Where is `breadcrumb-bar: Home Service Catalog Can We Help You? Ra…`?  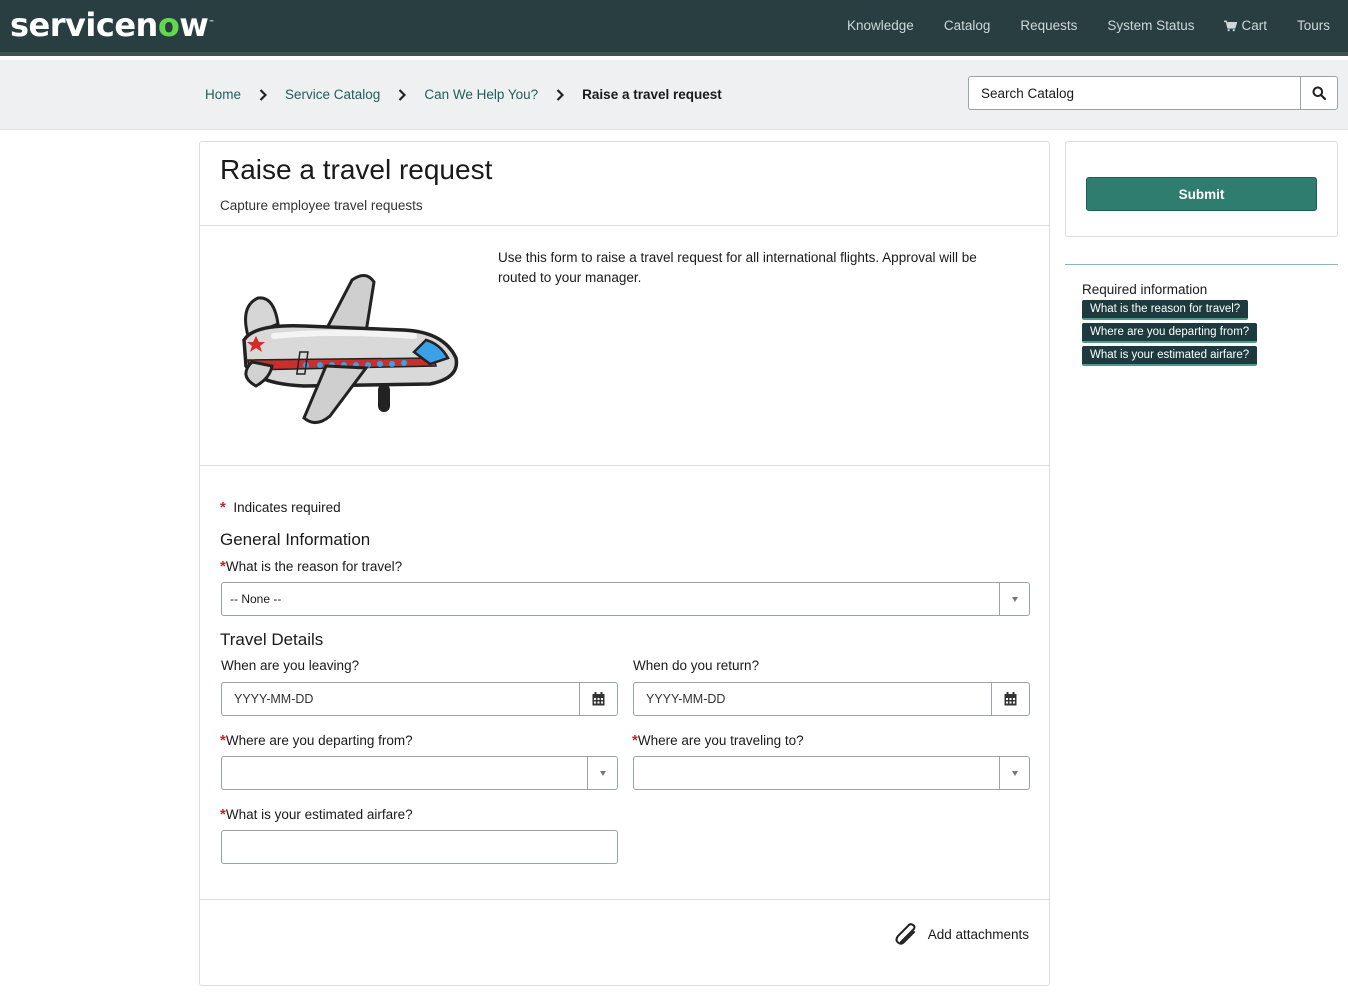 breadcrumb-bar: Home Service Catalog Can We Help You? Ra… is located at coordinates (674, 95).